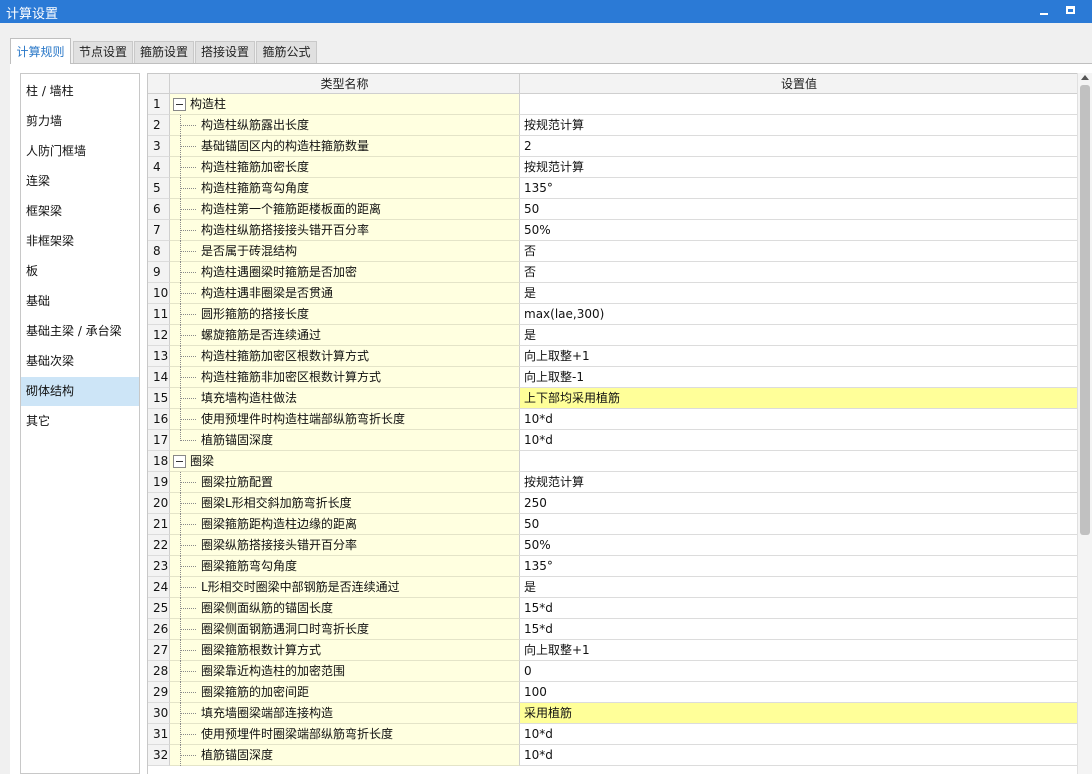 This screenshot has height=774, width=1092. I want to click on setting-value-cell: 0, so click(799, 671).